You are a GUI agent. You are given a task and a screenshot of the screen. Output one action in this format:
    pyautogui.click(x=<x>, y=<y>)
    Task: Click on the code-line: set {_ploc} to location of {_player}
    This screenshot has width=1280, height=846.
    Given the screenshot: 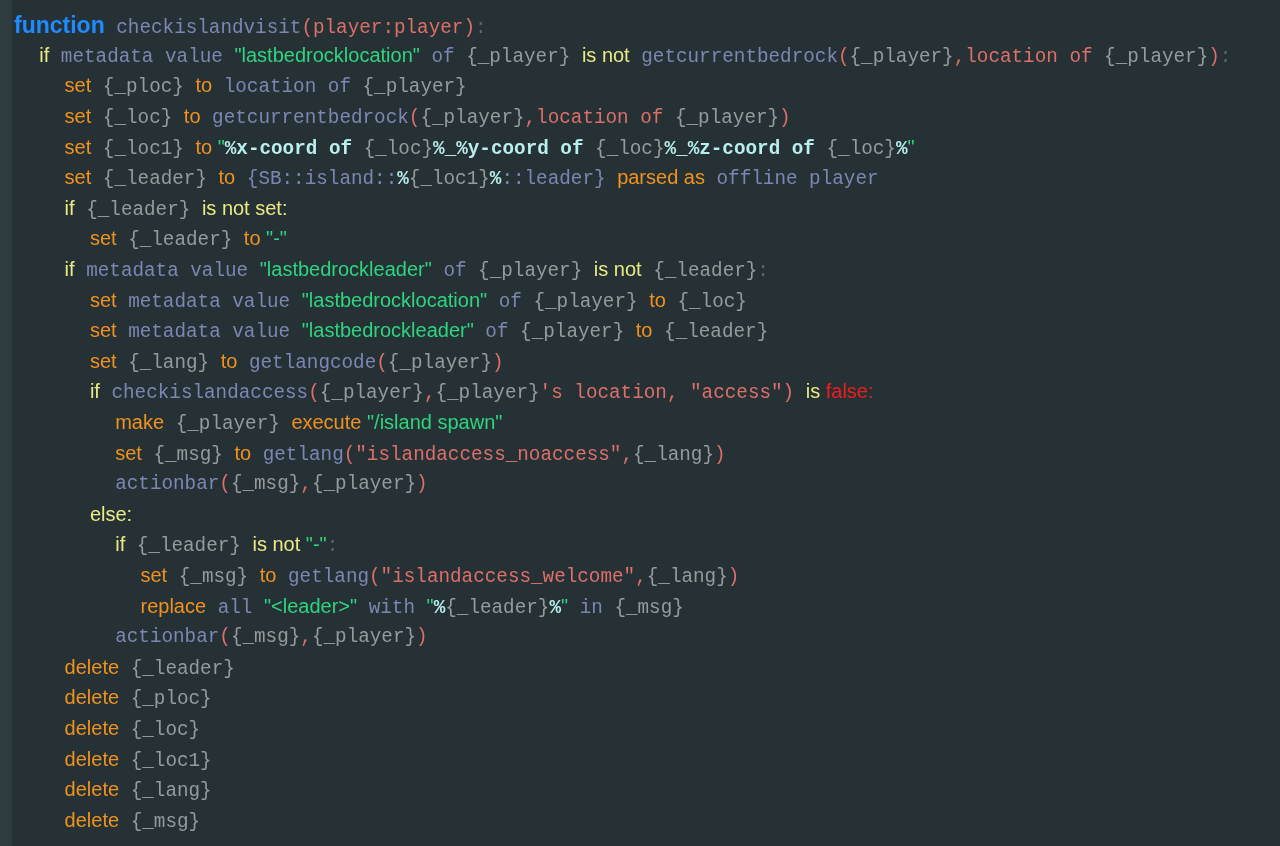 What is the action you would take?
    pyautogui.click(x=265, y=86)
    